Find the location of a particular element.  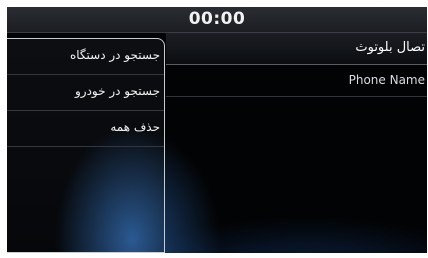

paired-device-item: Phone Name is located at coordinates (296, 81).